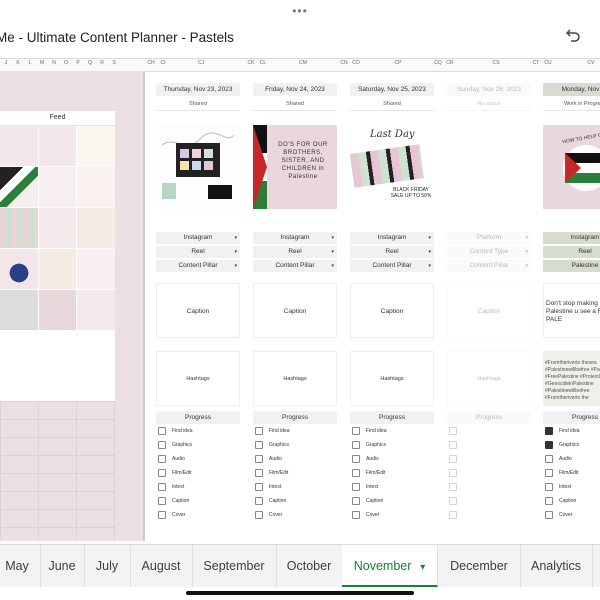  What do you see at coordinates (398, 63) in the screenshot?
I see `column-letter: CP` at bounding box center [398, 63].